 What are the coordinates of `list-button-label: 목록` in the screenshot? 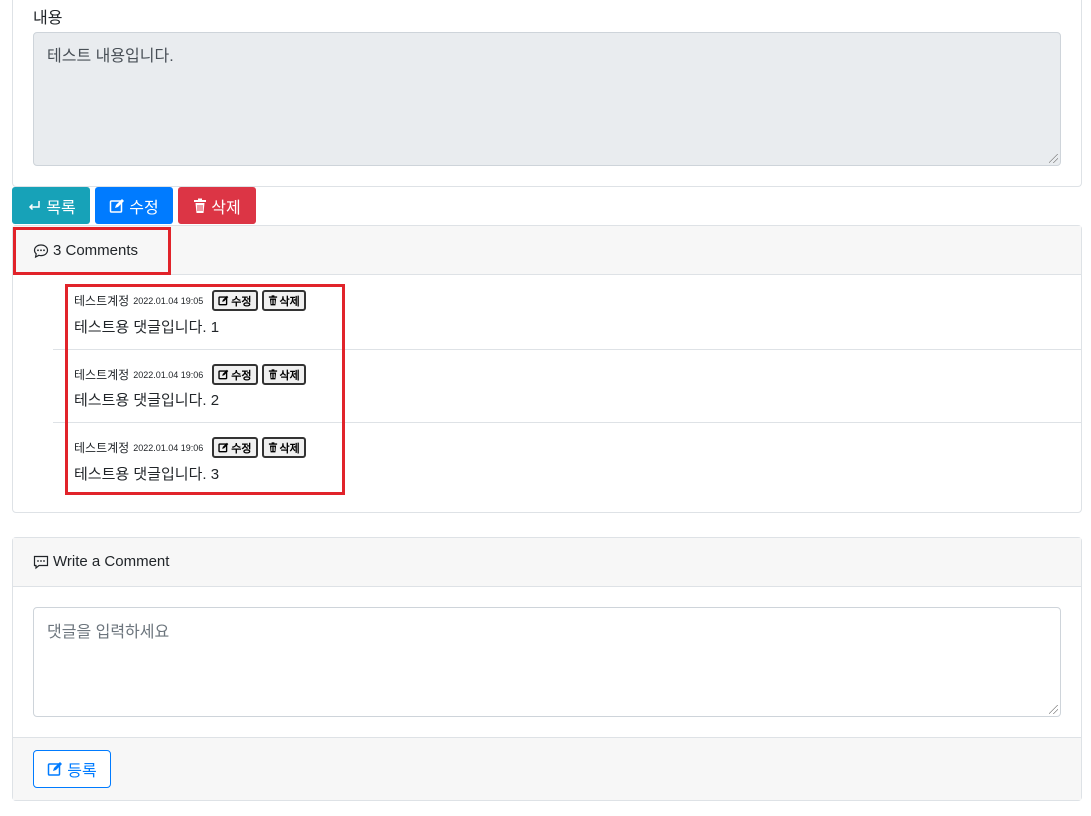 It's located at (61, 208).